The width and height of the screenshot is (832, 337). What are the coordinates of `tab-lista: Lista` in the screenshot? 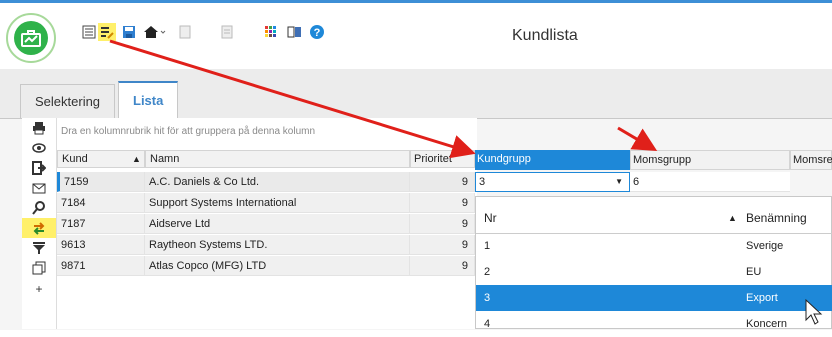 It's located at (148, 100).